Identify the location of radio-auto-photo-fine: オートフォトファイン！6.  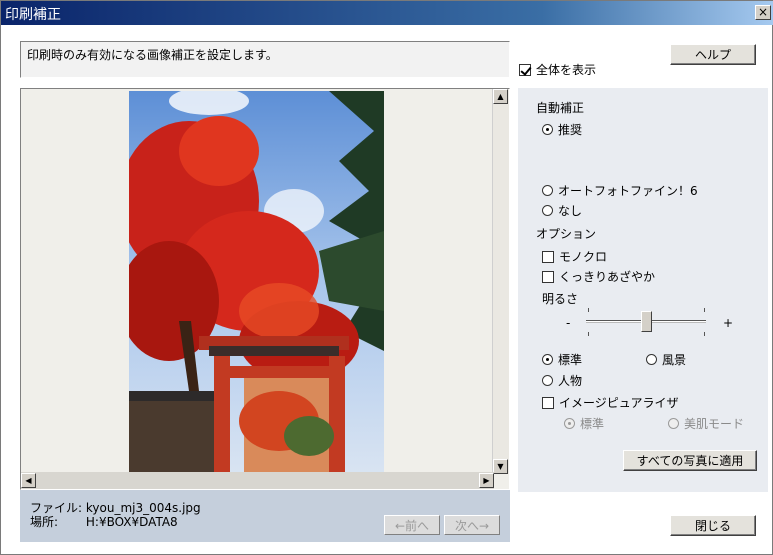
(620, 190).